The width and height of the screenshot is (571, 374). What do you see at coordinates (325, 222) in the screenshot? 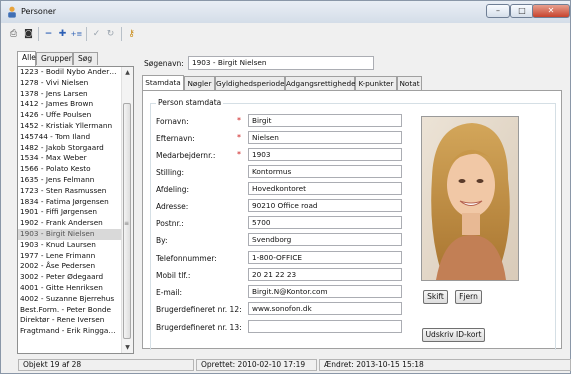
I see `field-input: 5700` at bounding box center [325, 222].